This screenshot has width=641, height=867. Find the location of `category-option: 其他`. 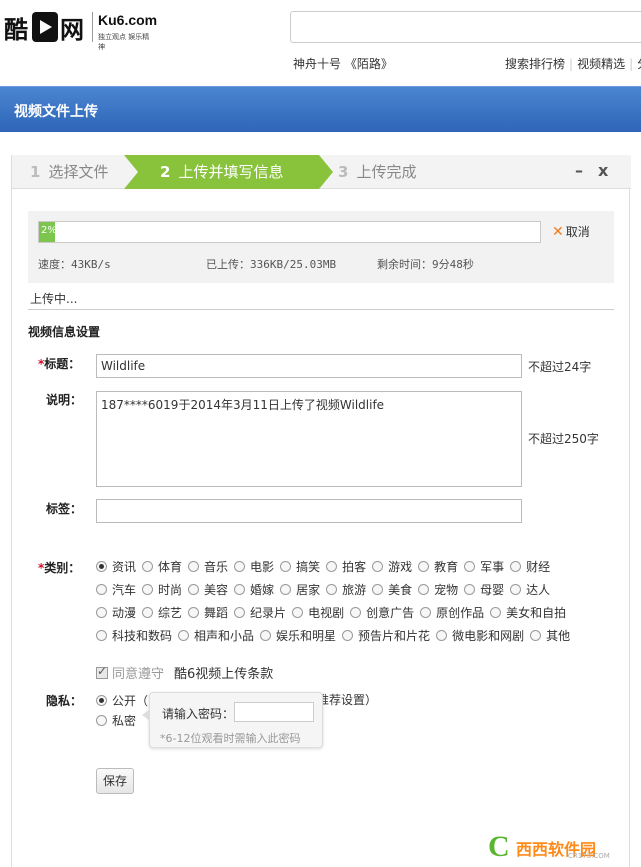

category-option: 其他 is located at coordinates (550, 635).